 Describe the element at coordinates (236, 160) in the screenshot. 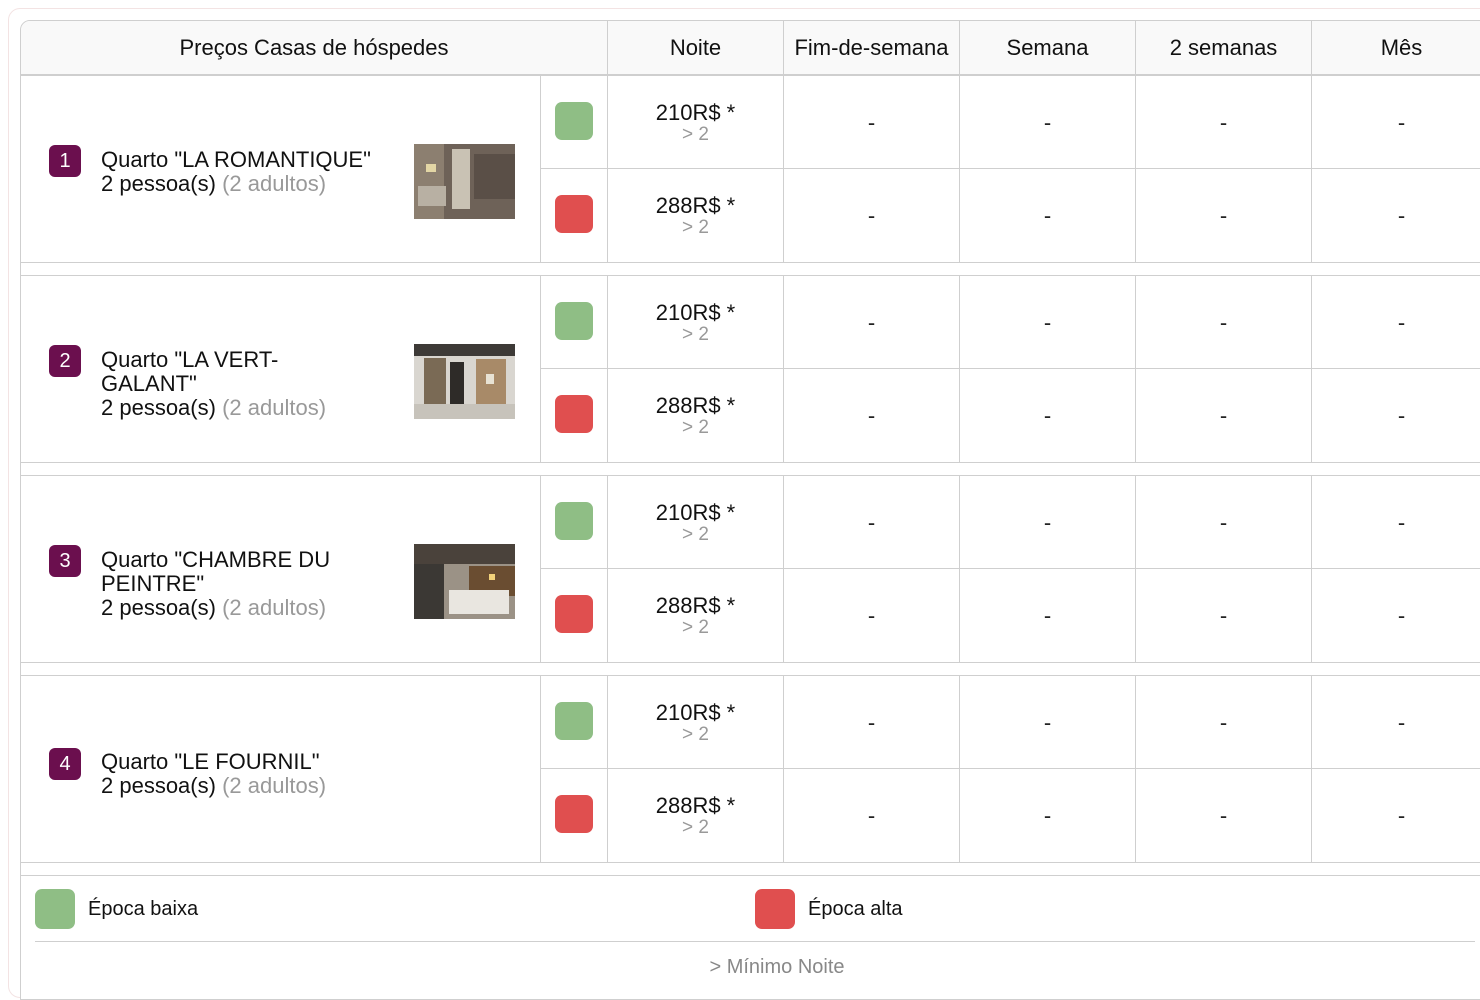

I see `room-name: Quarto "LA ROMANTIQUE"` at that location.